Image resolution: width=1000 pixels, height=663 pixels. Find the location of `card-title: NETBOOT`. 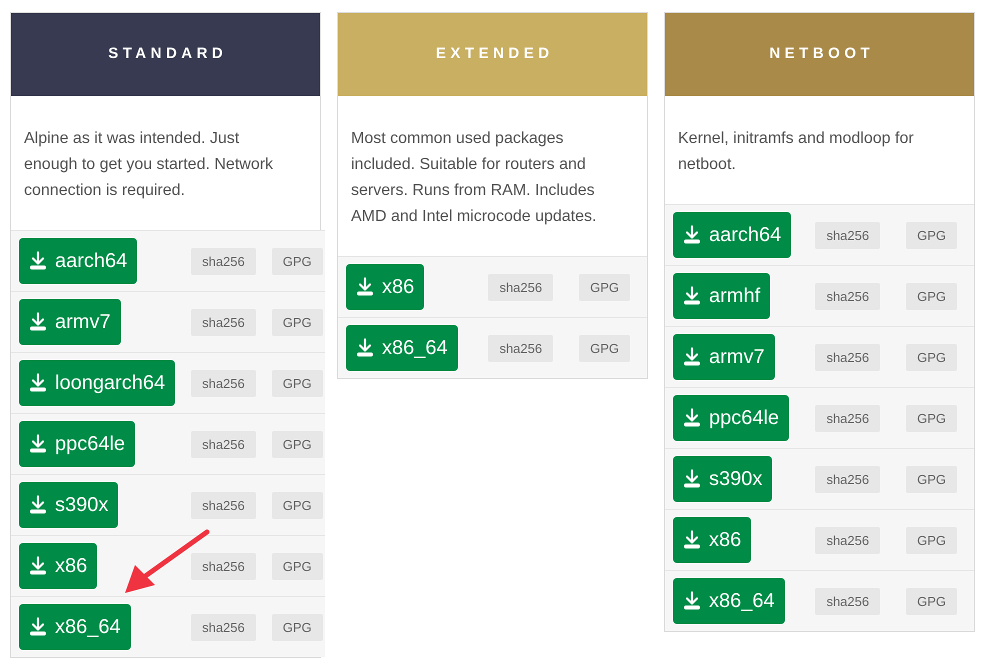

card-title: NETBOOT is located at coordinates (821, 54).